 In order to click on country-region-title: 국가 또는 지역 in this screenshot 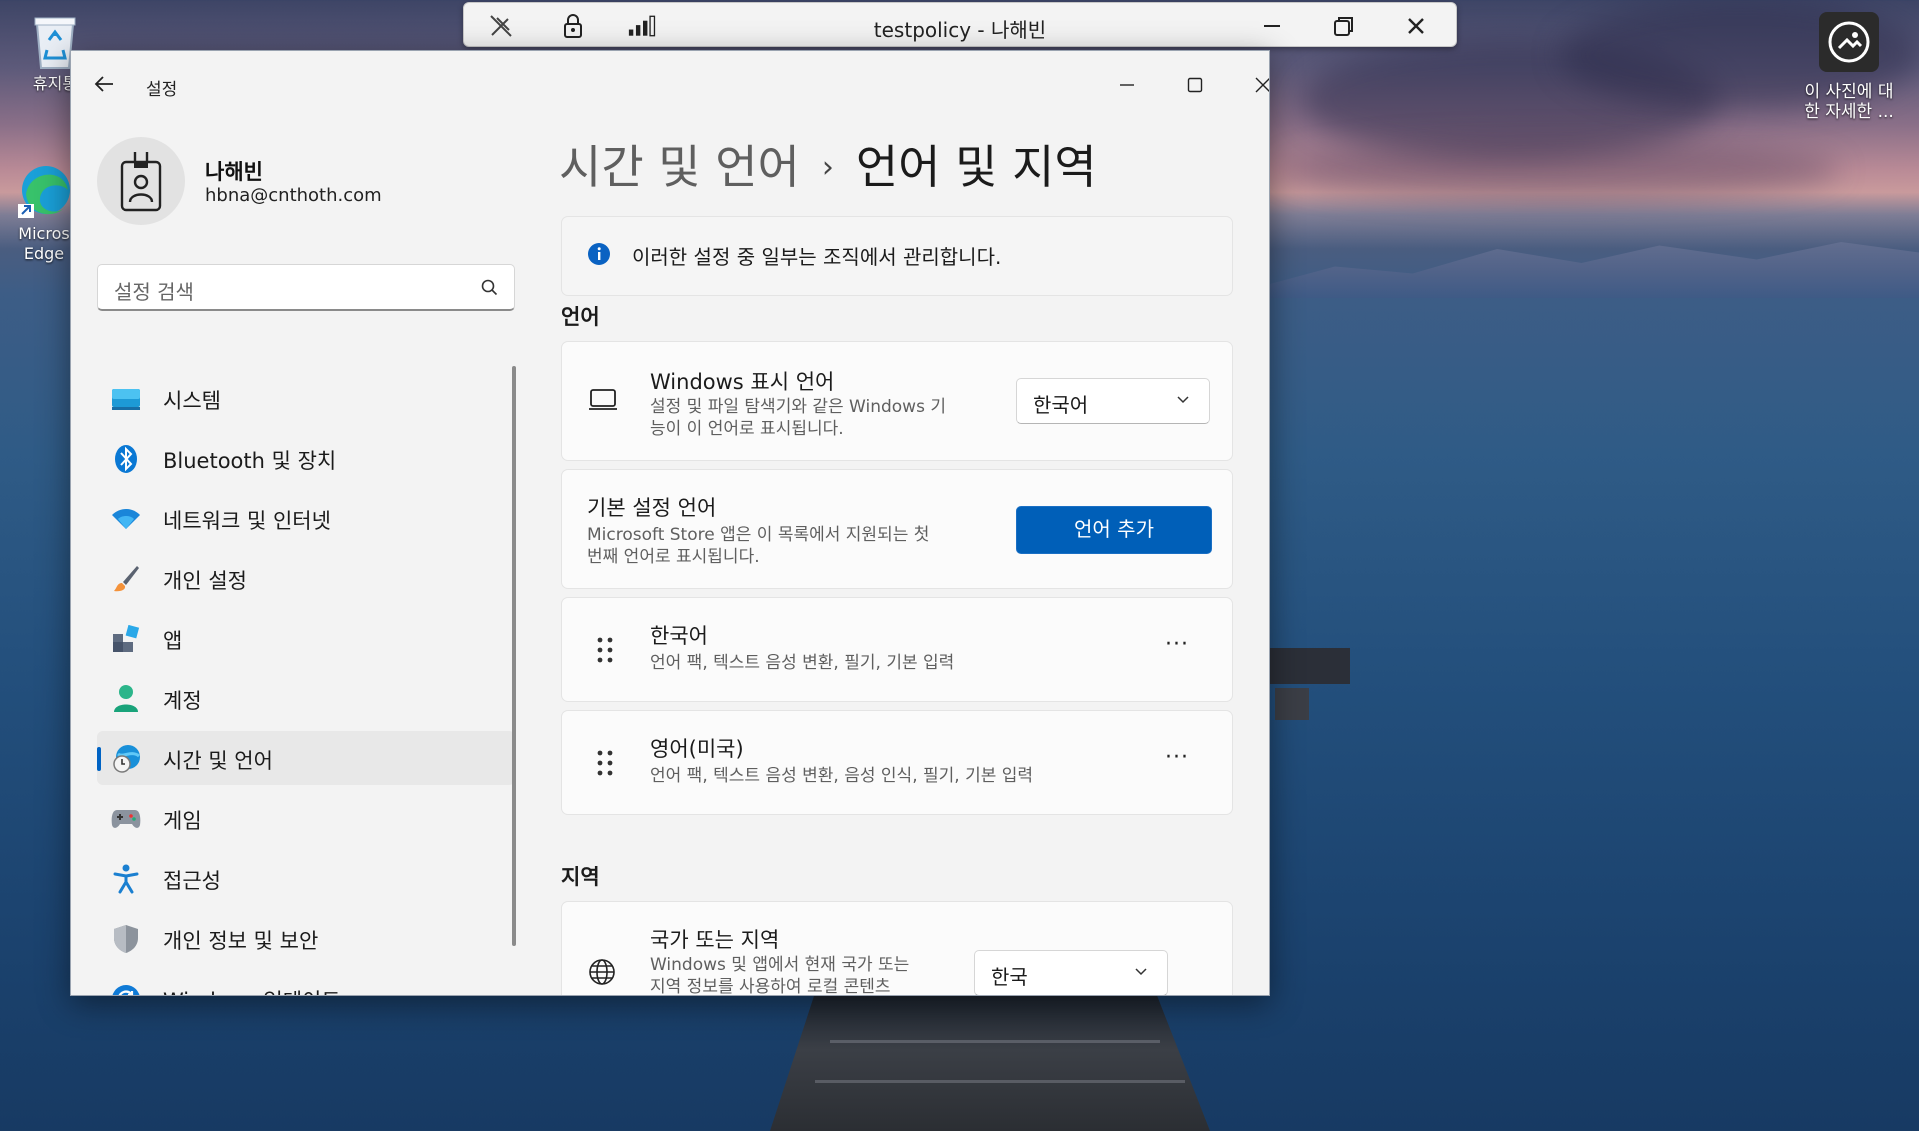, I will do `click(715, 940)`.